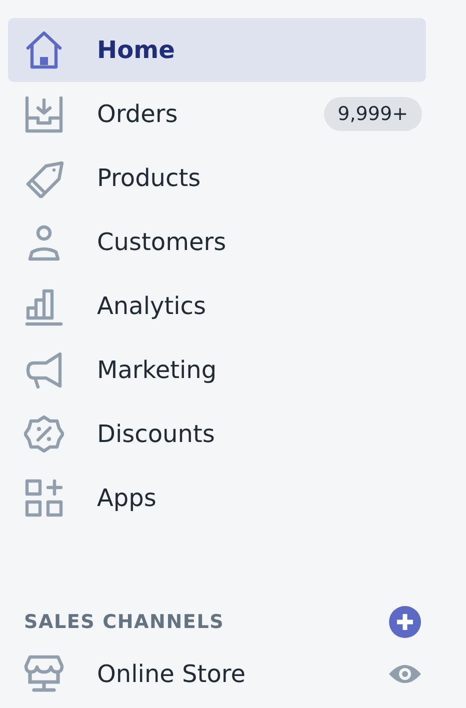 The image size is (466, 708). What do you see at coordinates (44, 114) in the screenshot?
I see `inbox-icon` at bounding box center [44, 114].